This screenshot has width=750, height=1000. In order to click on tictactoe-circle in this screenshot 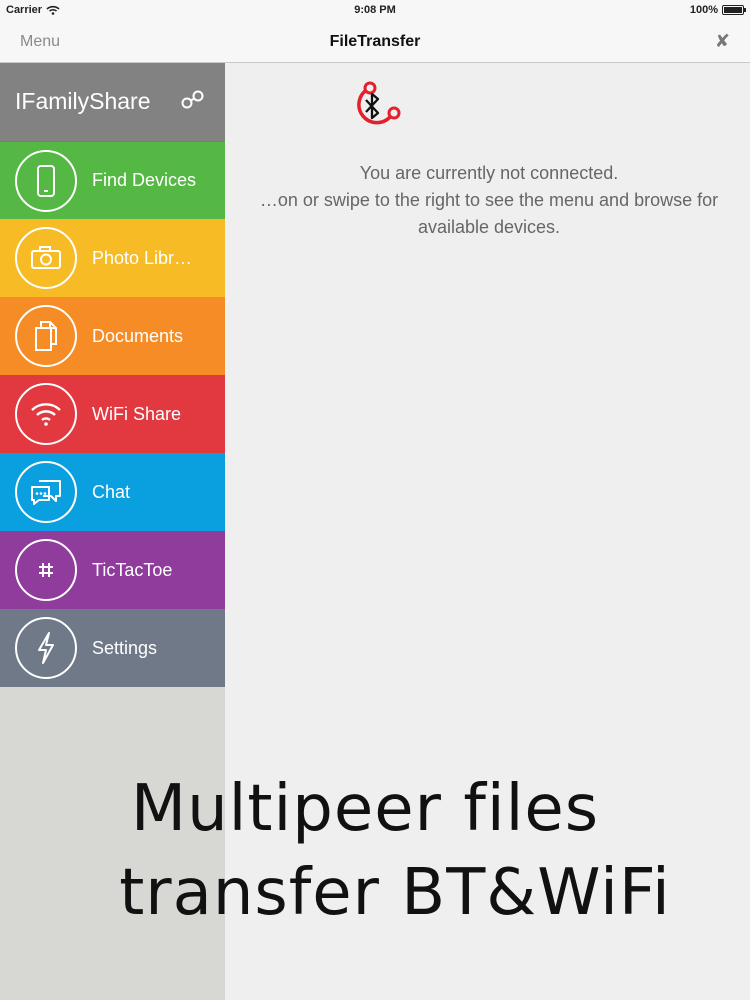, I will do `click(46, 570)`.